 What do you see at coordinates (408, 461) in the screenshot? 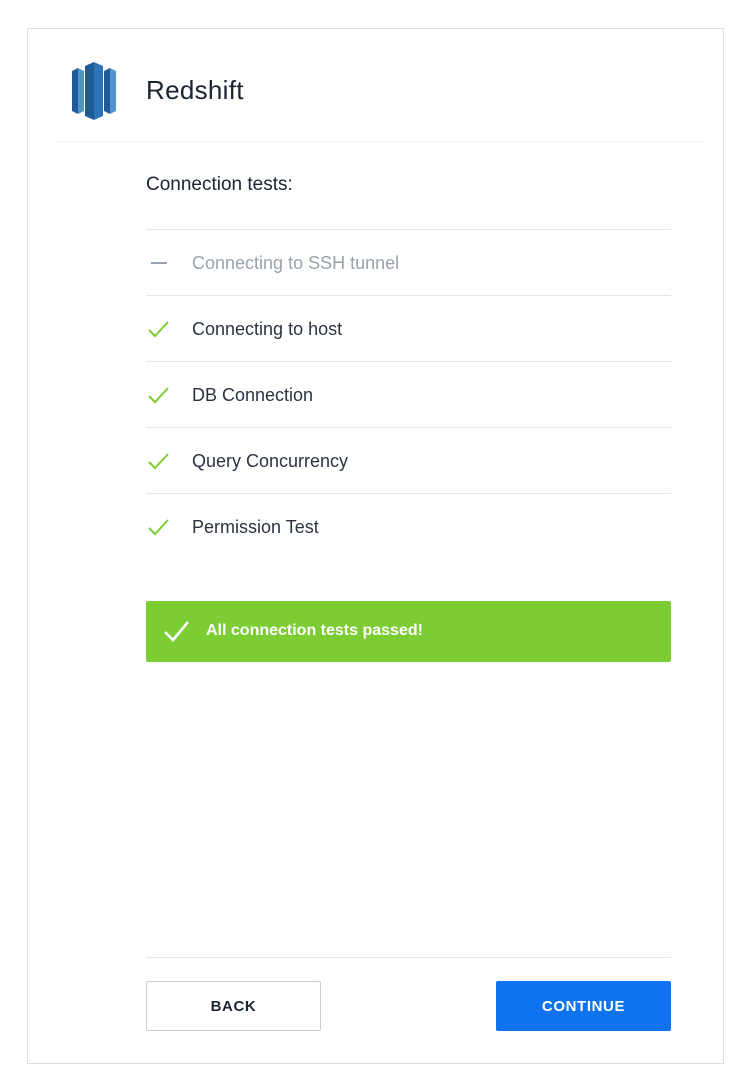
I see `test-row-query-concurrency: Query Concurrency` at bounding box center [408, 461].